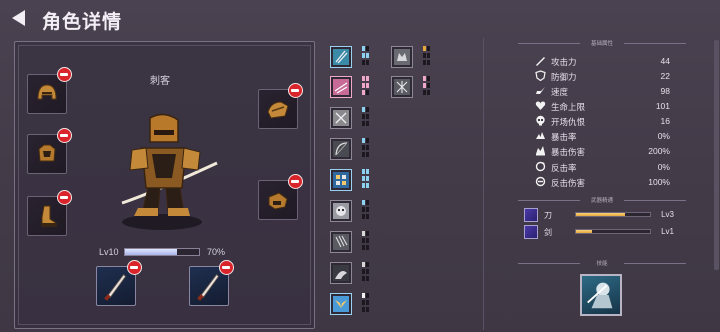 This screenshot has width=720, height=332. What do you see at coordinates (665, 76) in the screenshot?
I see `stat-value: 22` at bounding box center [665, 76].